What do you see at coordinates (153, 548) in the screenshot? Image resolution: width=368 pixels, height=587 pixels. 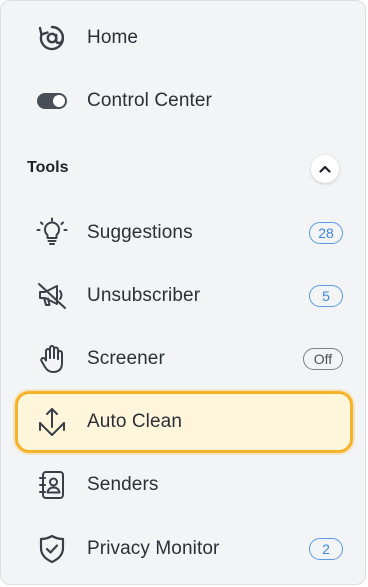 I see `sidebar-item-label: Privacy Monitor` at bounding box center [153, 548].